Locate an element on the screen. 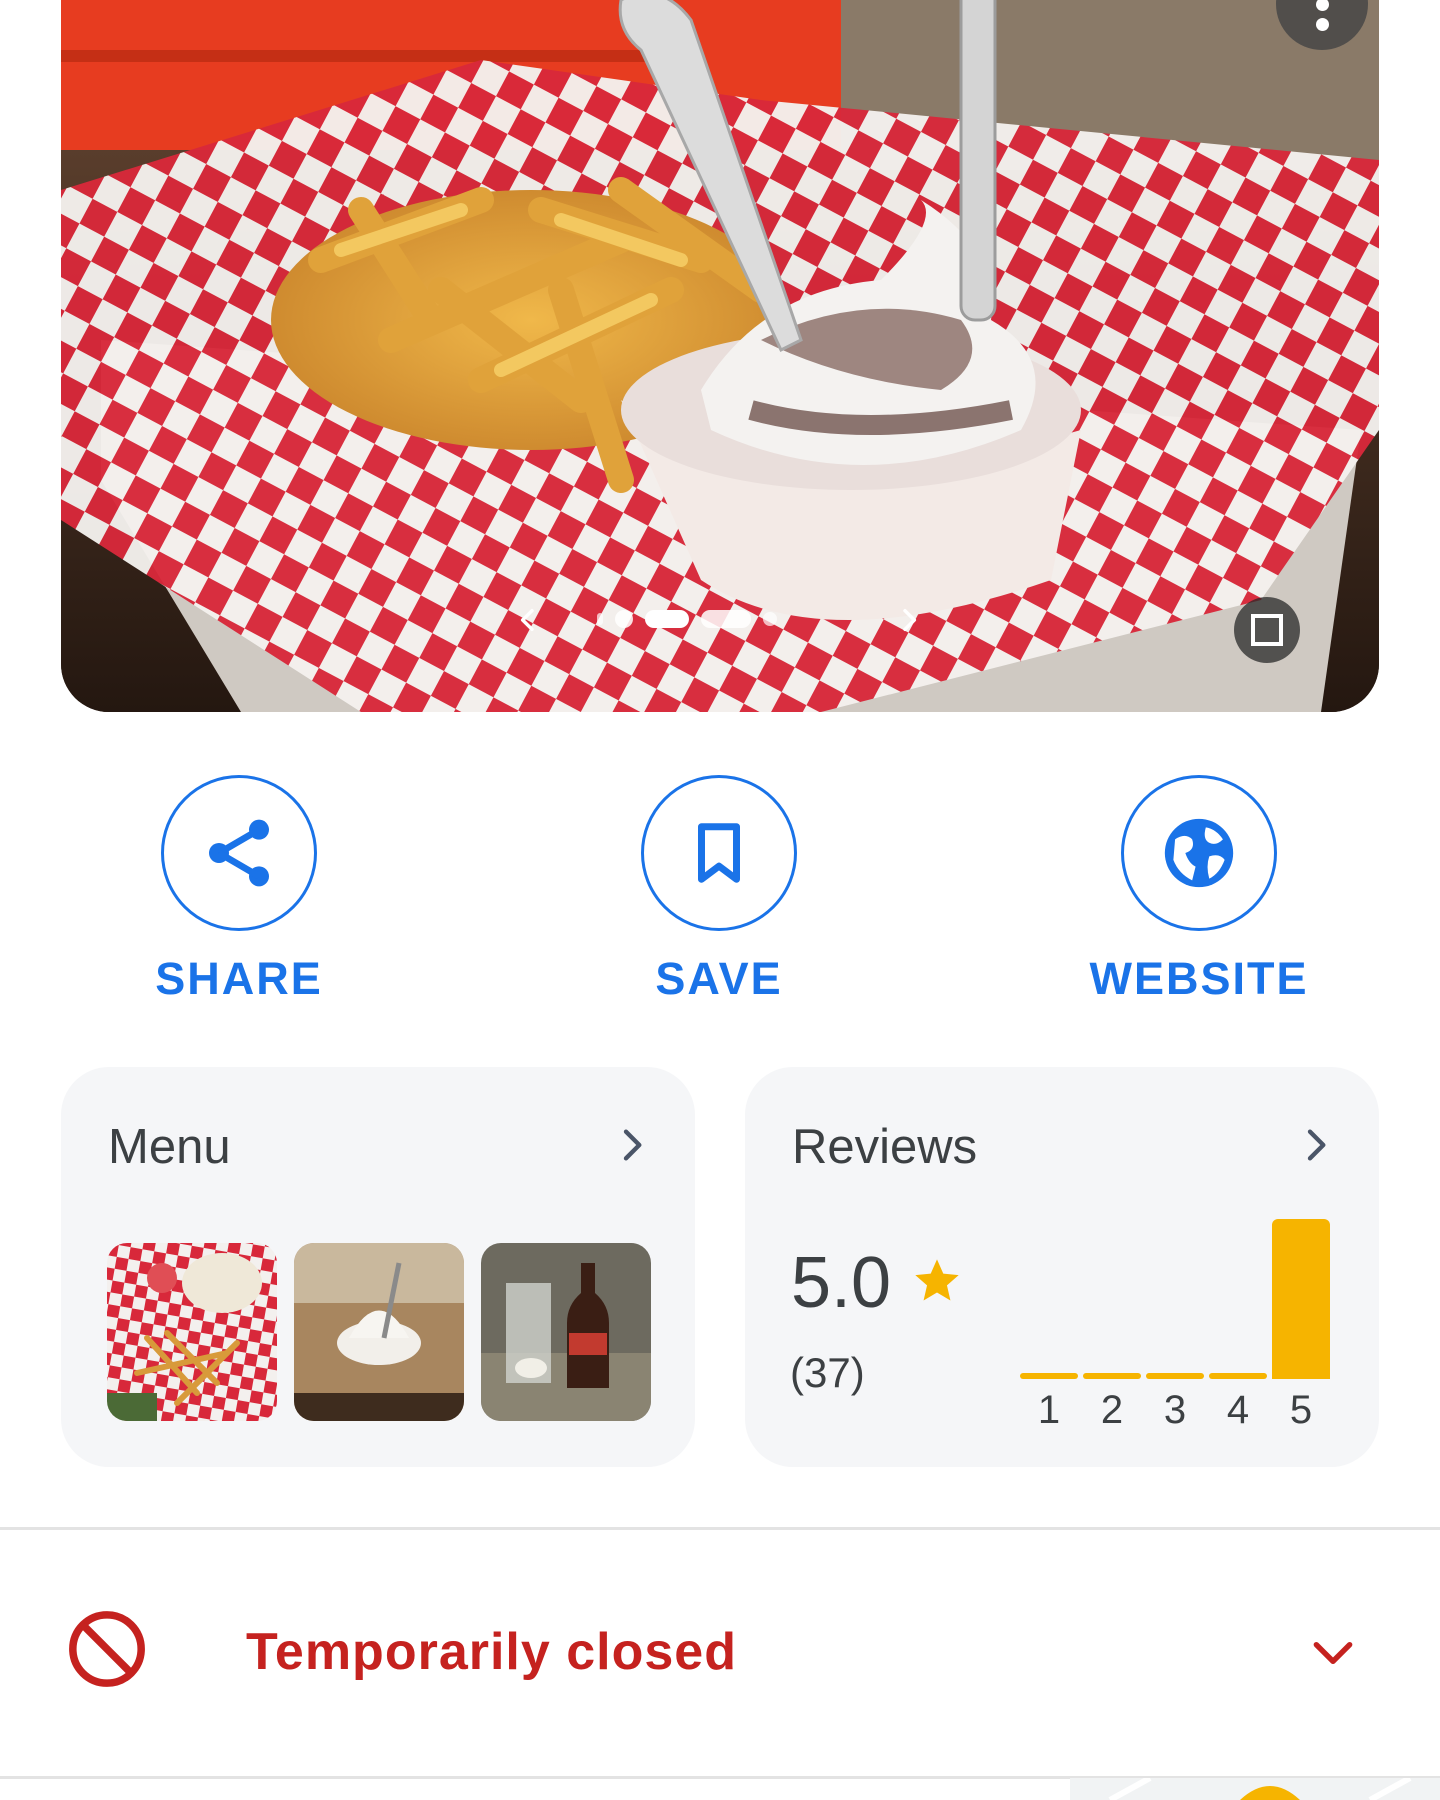  rating-bar-label: 2 is located at coordinates (1112, 1410).